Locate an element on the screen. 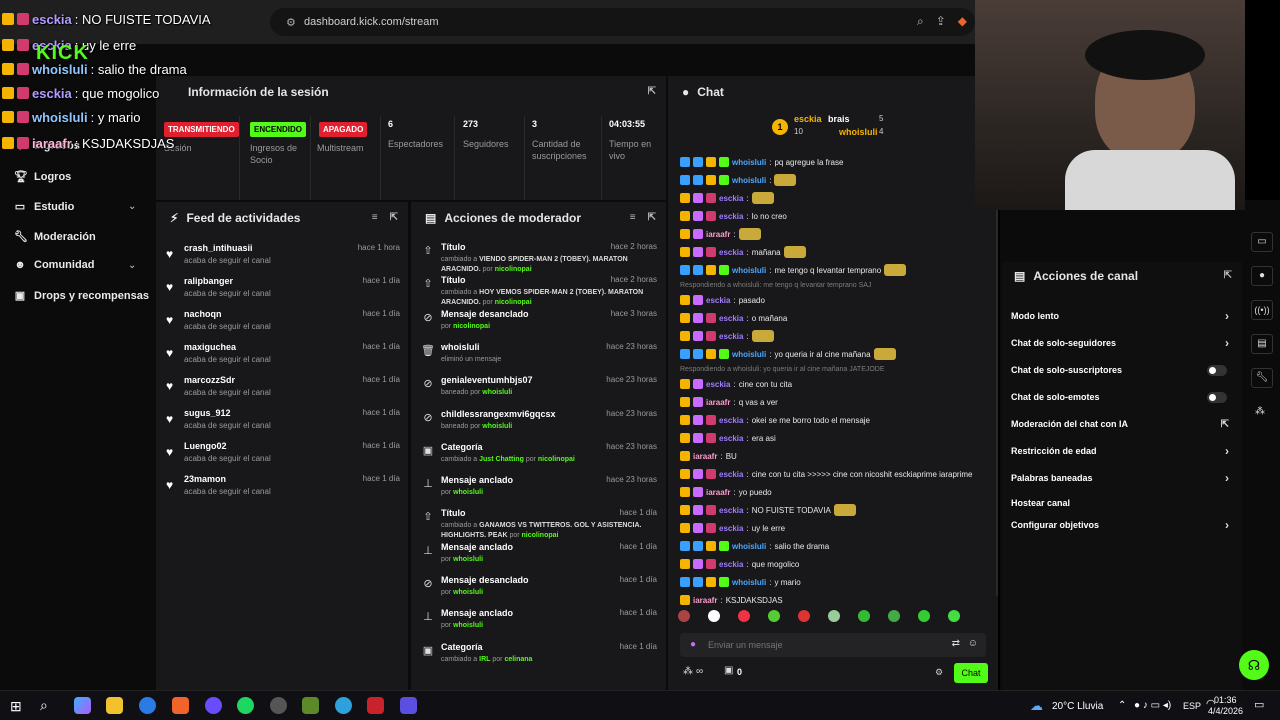  obs-icon is located at coordinates (278, 705).